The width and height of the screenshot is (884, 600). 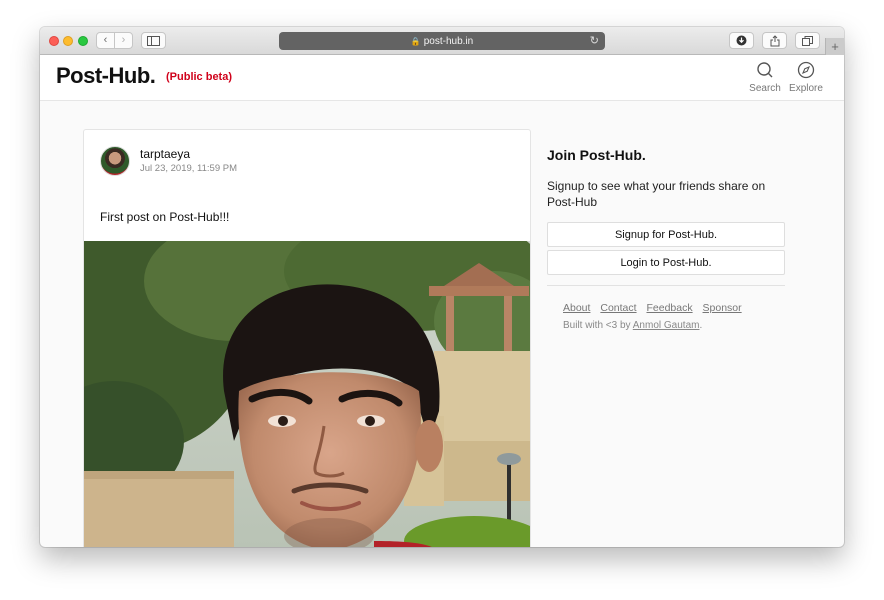 I want to click on share-icon, so click(x=774, y=40).